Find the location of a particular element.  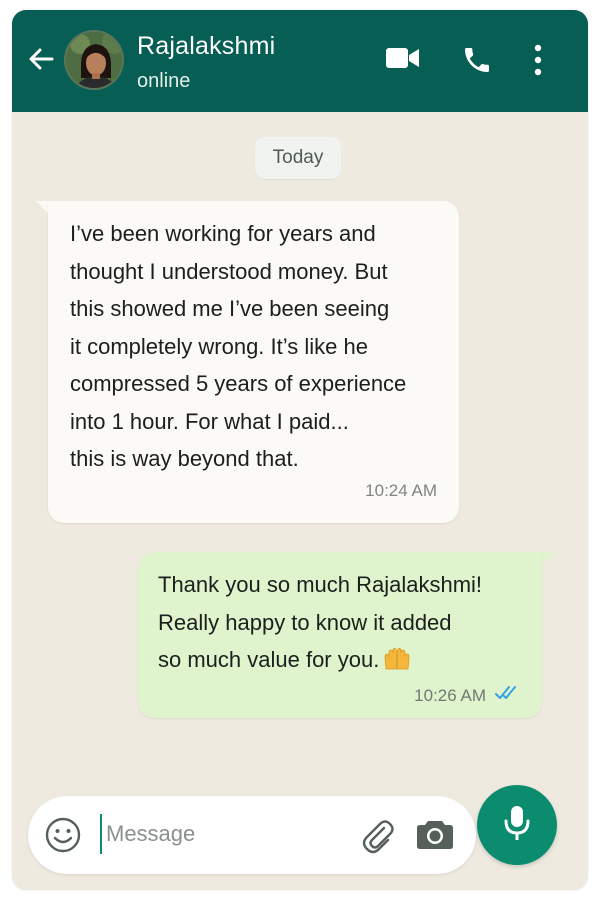

mic-icon is located at coordinates (517, 825).